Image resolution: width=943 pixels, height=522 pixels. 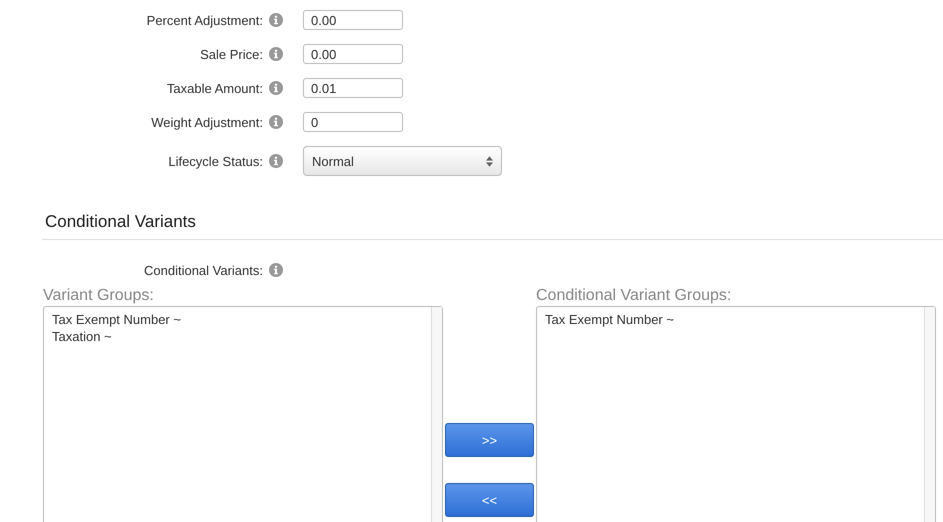 What do you see at coordinates (634, 296) in the screenshot?
I see `list-caption: Conditional Variant Groups:` at bounding box center [634, 296].